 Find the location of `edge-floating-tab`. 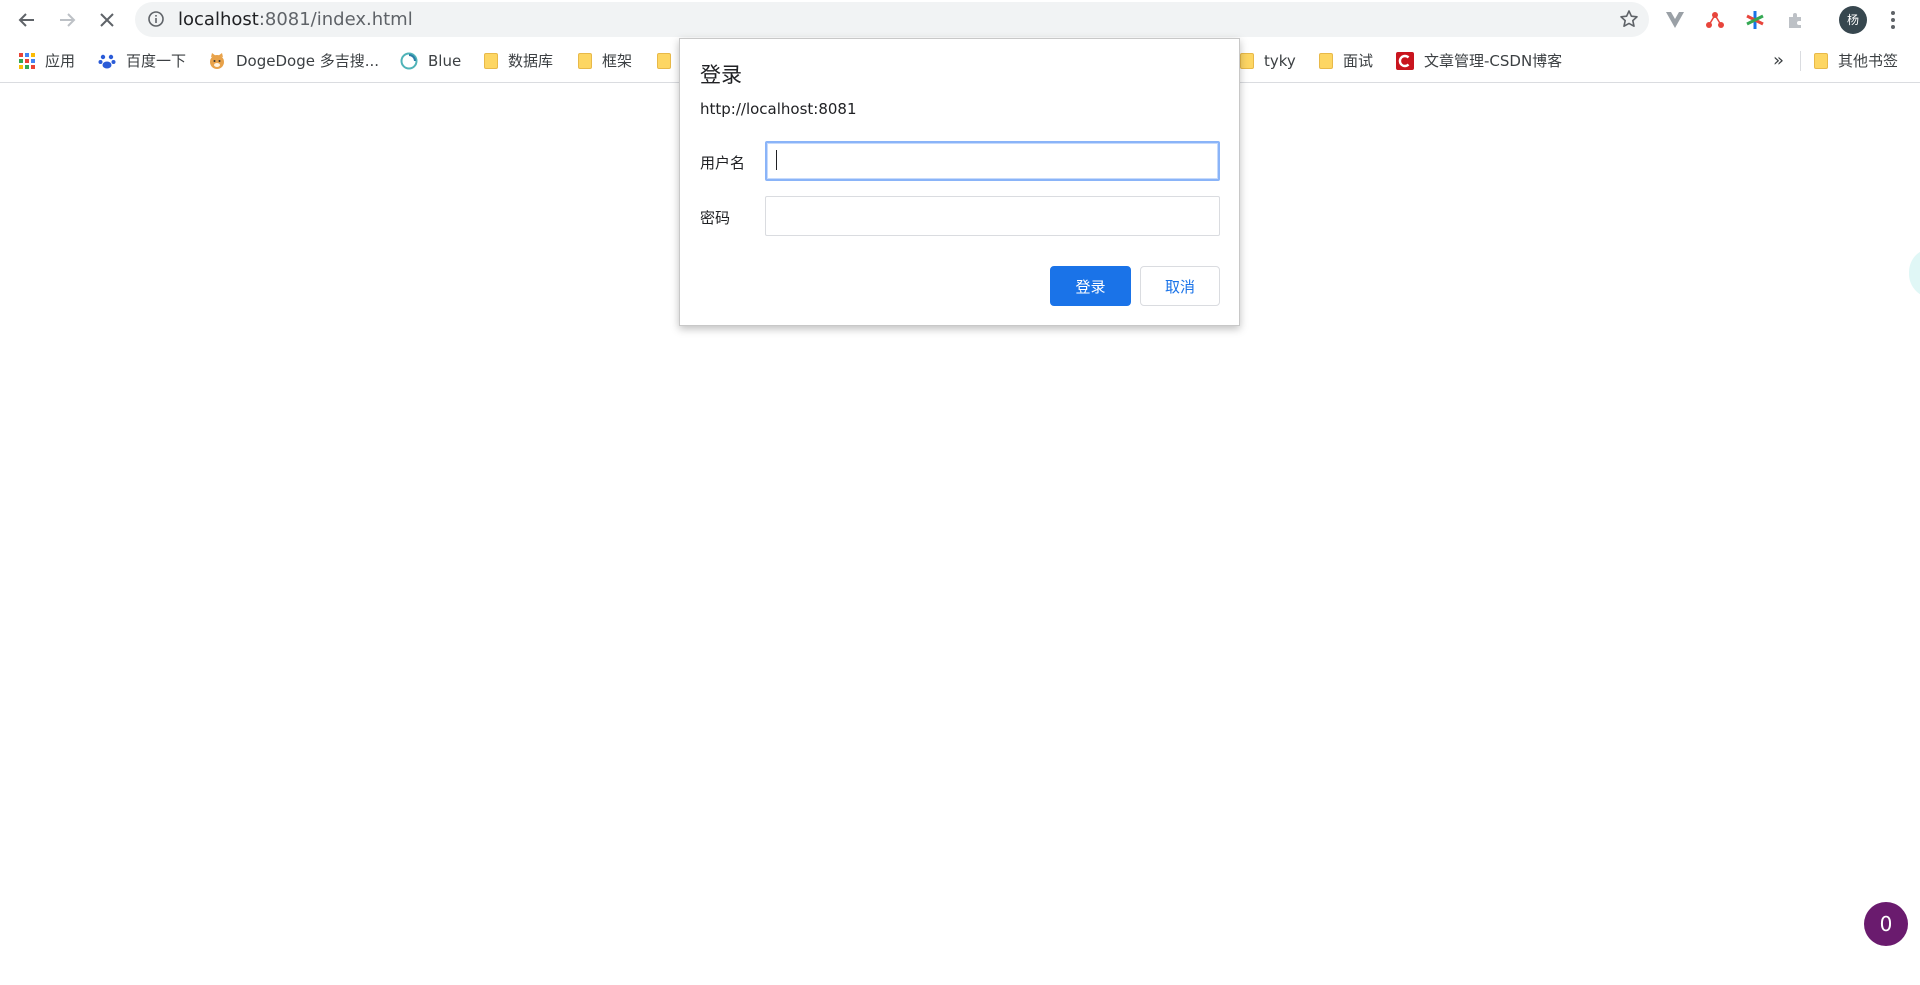

edge-floating-tab is located at coordinates (1914, 273).